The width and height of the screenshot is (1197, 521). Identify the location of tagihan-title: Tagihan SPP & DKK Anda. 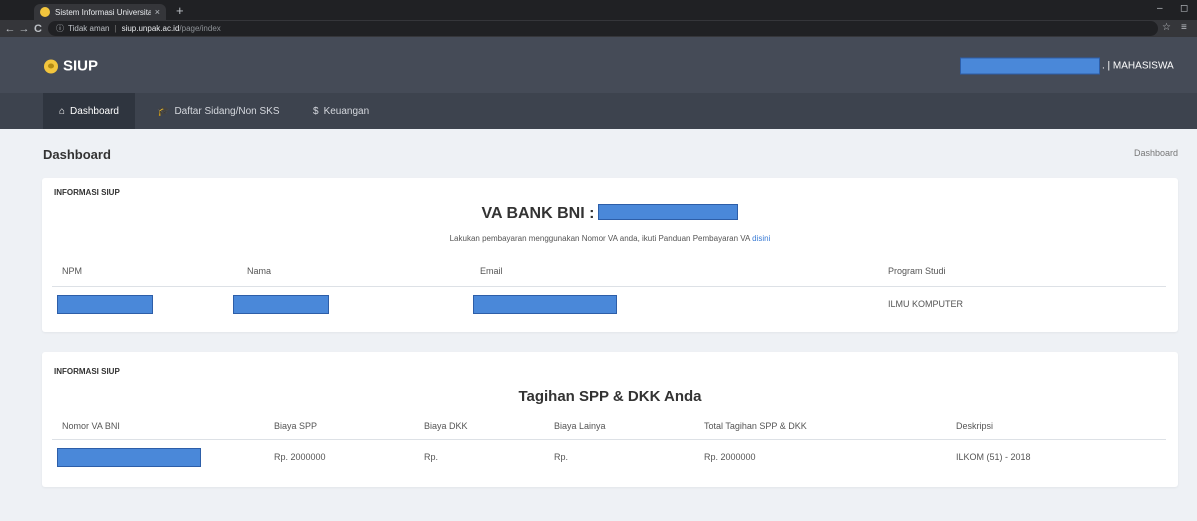
(610, 396).